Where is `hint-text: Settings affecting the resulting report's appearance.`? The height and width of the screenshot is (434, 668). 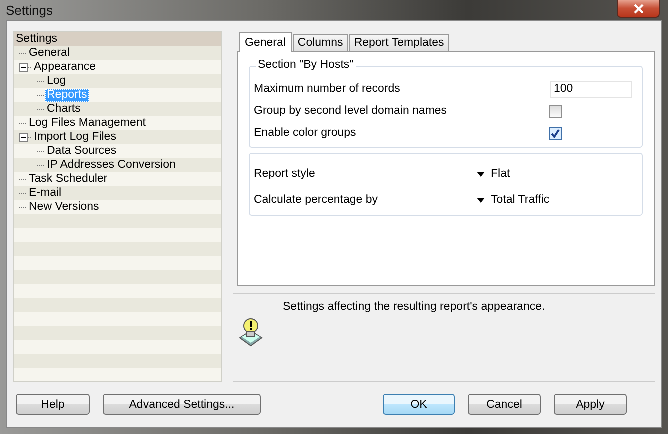
hint-text: Settings affecting the resulting report's appearance. is located at coordinates (414, 308).